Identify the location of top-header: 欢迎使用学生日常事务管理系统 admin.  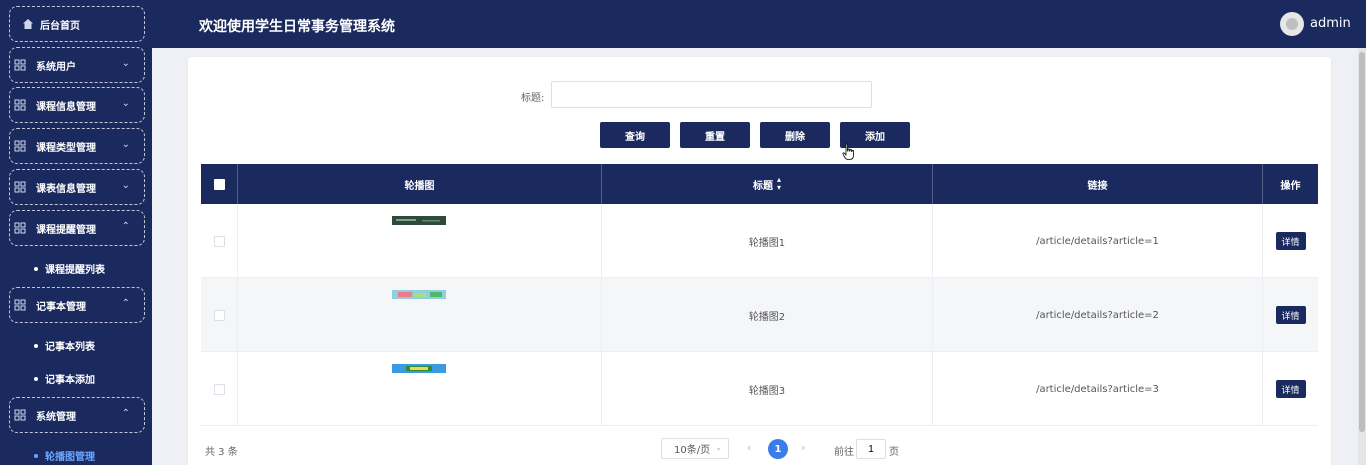
(759, 24).